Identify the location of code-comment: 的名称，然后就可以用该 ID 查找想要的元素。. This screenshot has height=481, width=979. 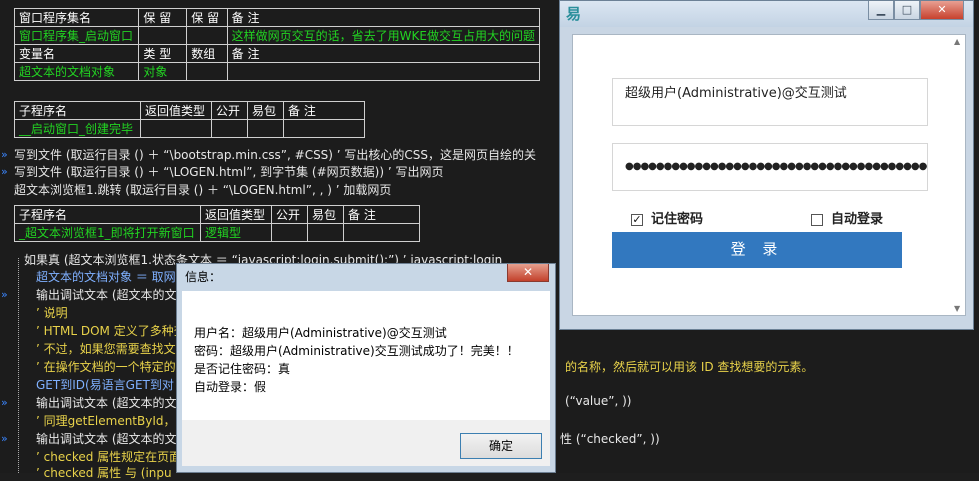
(689, 366).